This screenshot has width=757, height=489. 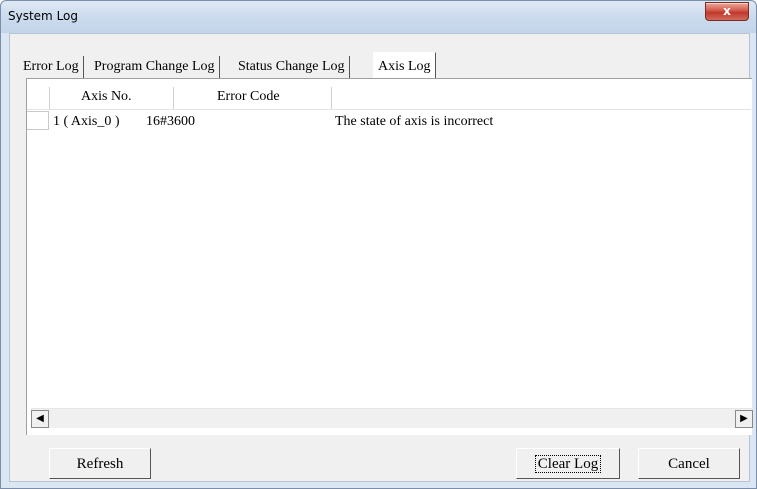 I want to click on row-selector, so click(x=38, y=120).